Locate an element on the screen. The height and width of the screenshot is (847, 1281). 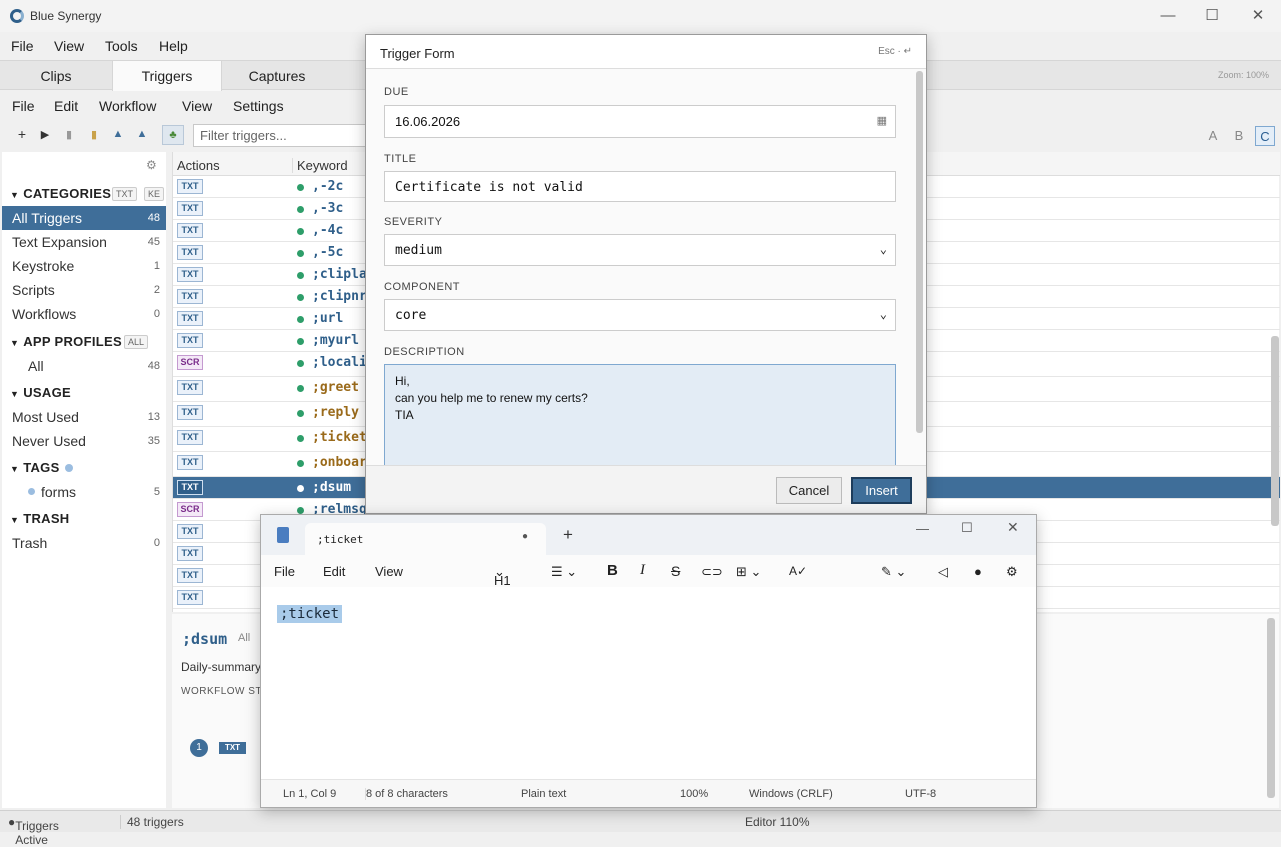
heading-dropdown: H1 ⌄ is located at coordinates (502, 576).